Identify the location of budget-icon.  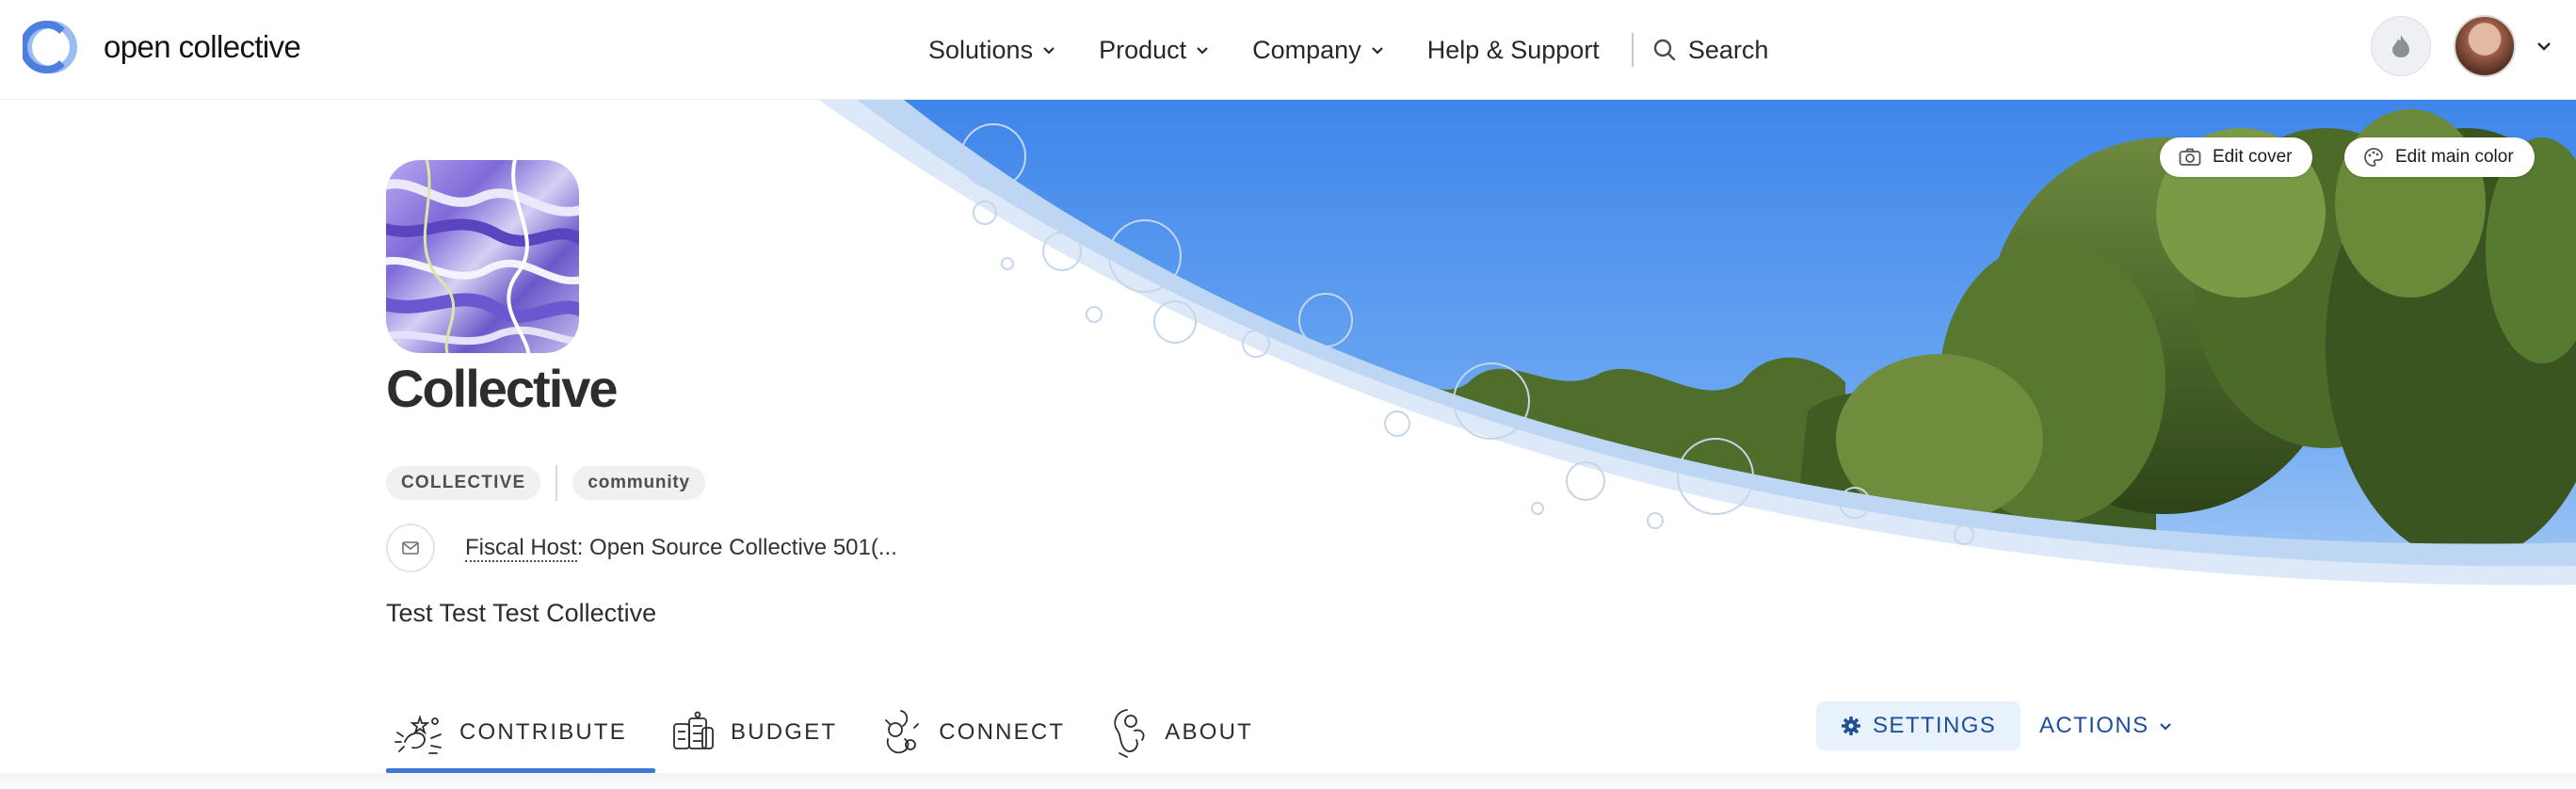
(693, 730).